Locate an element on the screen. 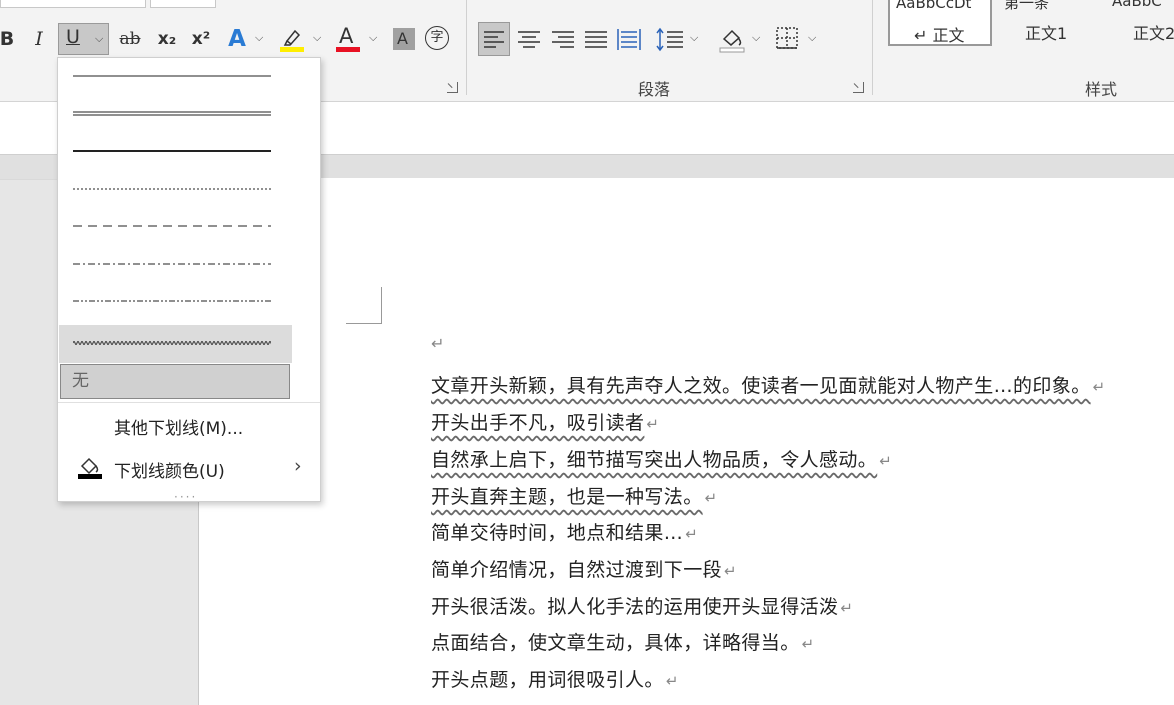 The height and width of the screenshot is (705, 1174). empty-para-mark: ↵ is located at coordinates (438, 343).